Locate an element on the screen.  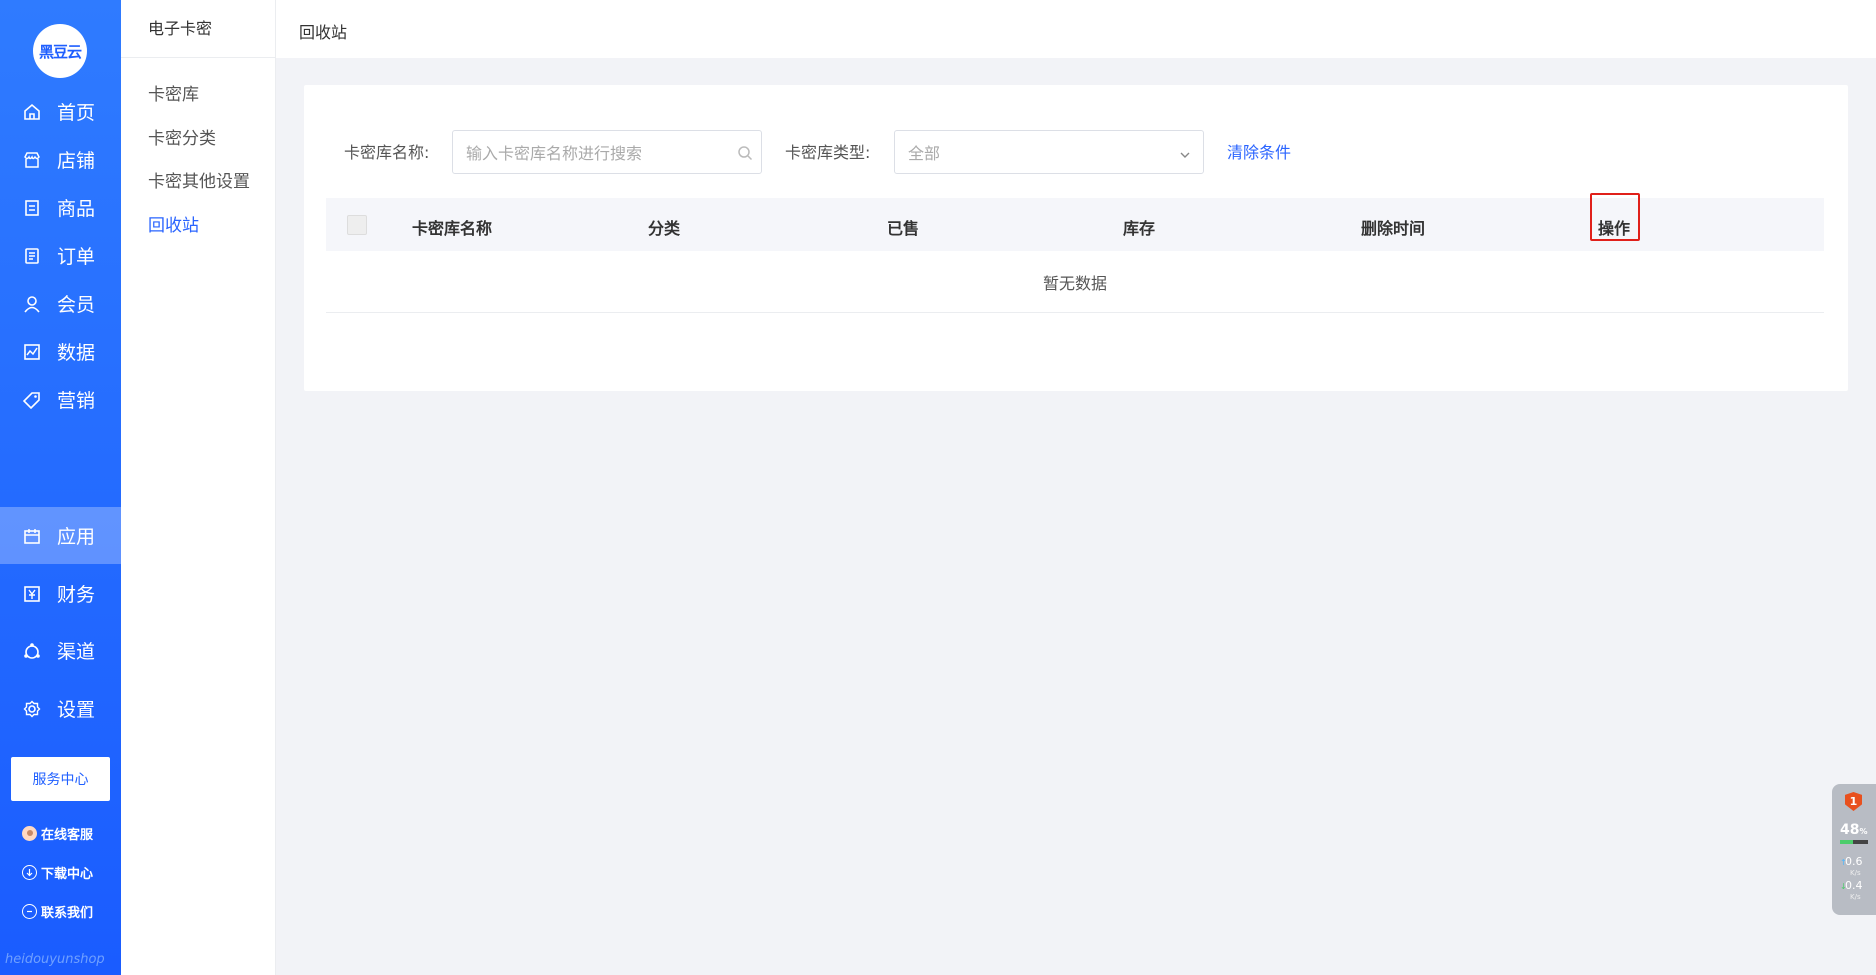
download-center-link: 下载中心 is located at coordinates (57, 872).